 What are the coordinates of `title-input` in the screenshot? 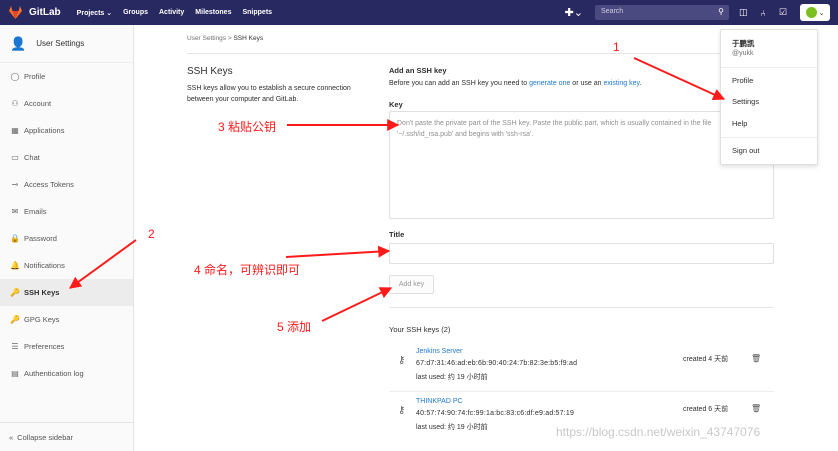 It's located at (581, 253).